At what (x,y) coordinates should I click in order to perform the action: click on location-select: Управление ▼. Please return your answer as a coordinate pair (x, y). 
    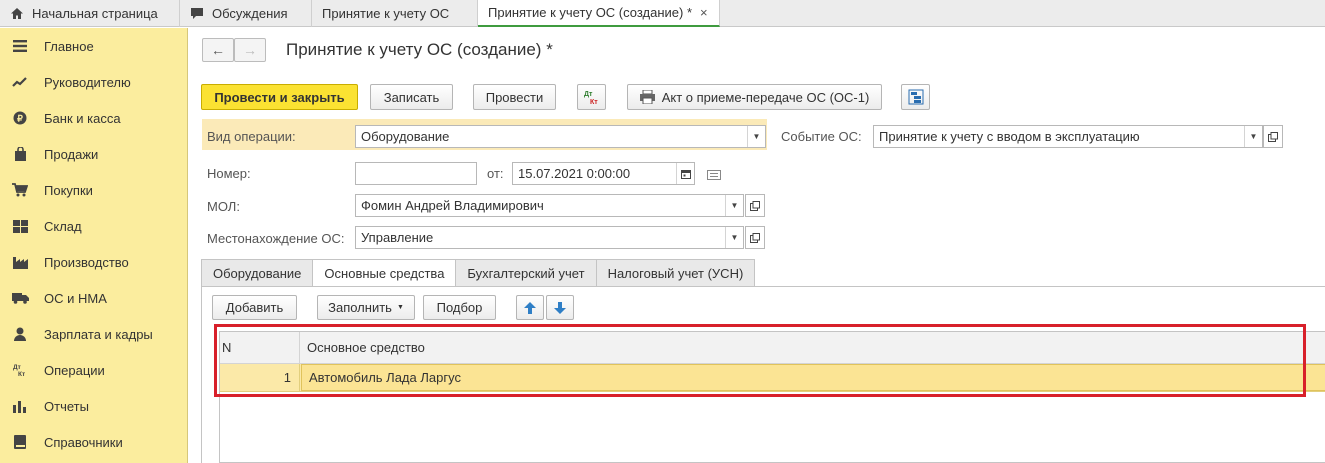
    Looking at the image, I should click on (549, 237).